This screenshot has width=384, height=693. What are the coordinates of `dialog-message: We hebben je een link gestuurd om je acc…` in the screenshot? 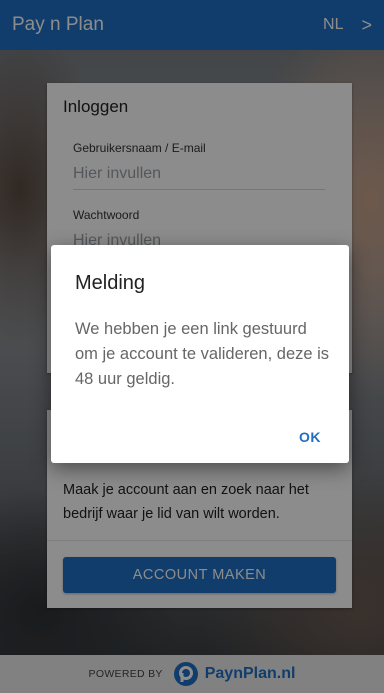 It's located at (202, 354).